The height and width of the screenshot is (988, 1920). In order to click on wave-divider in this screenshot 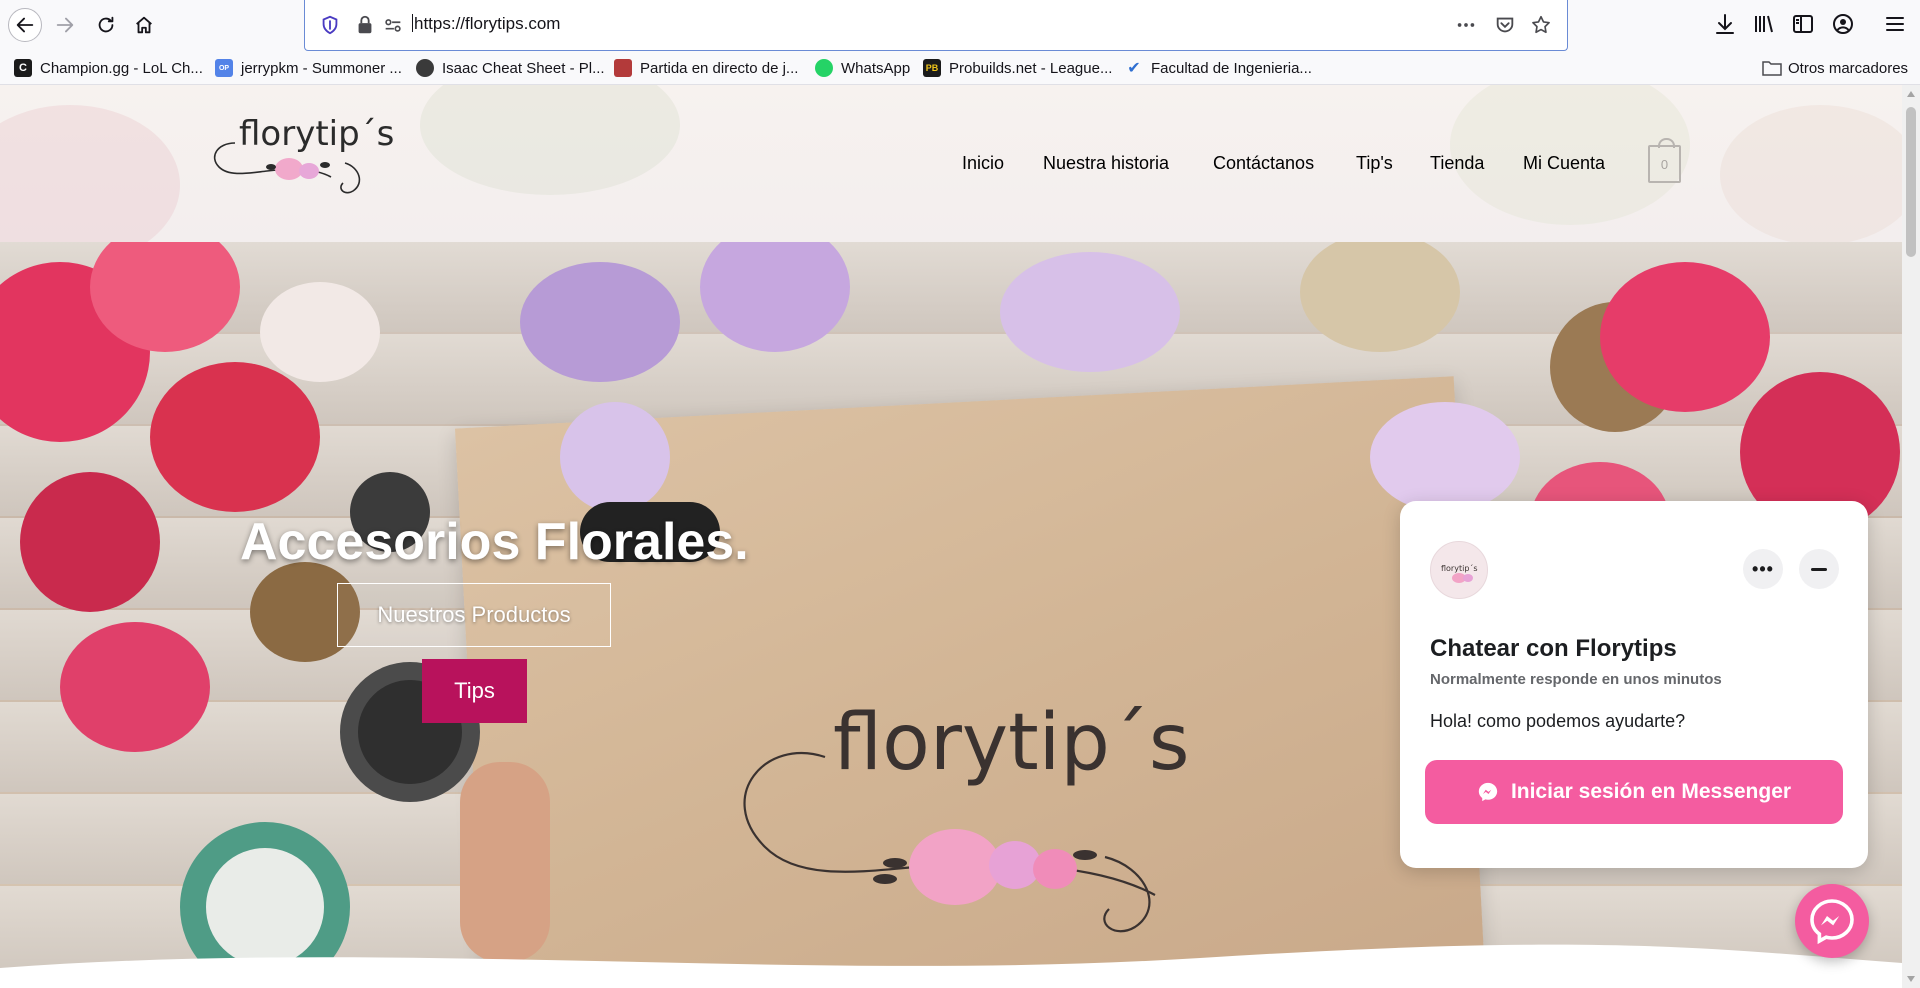, I will do `click(951, 966)`.